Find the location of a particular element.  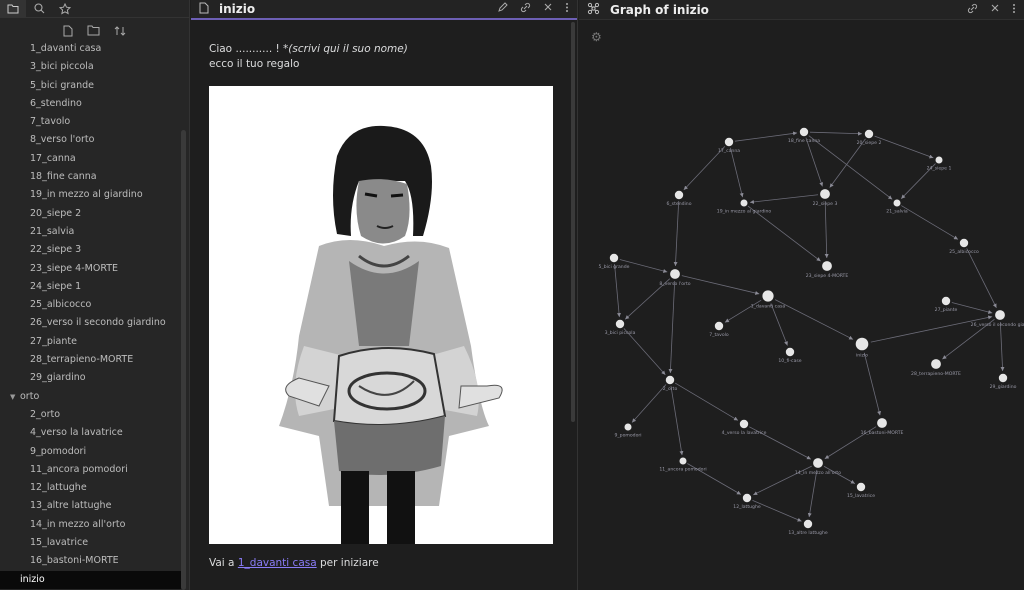

new-folder-icon is located at coordinates (93, 32).